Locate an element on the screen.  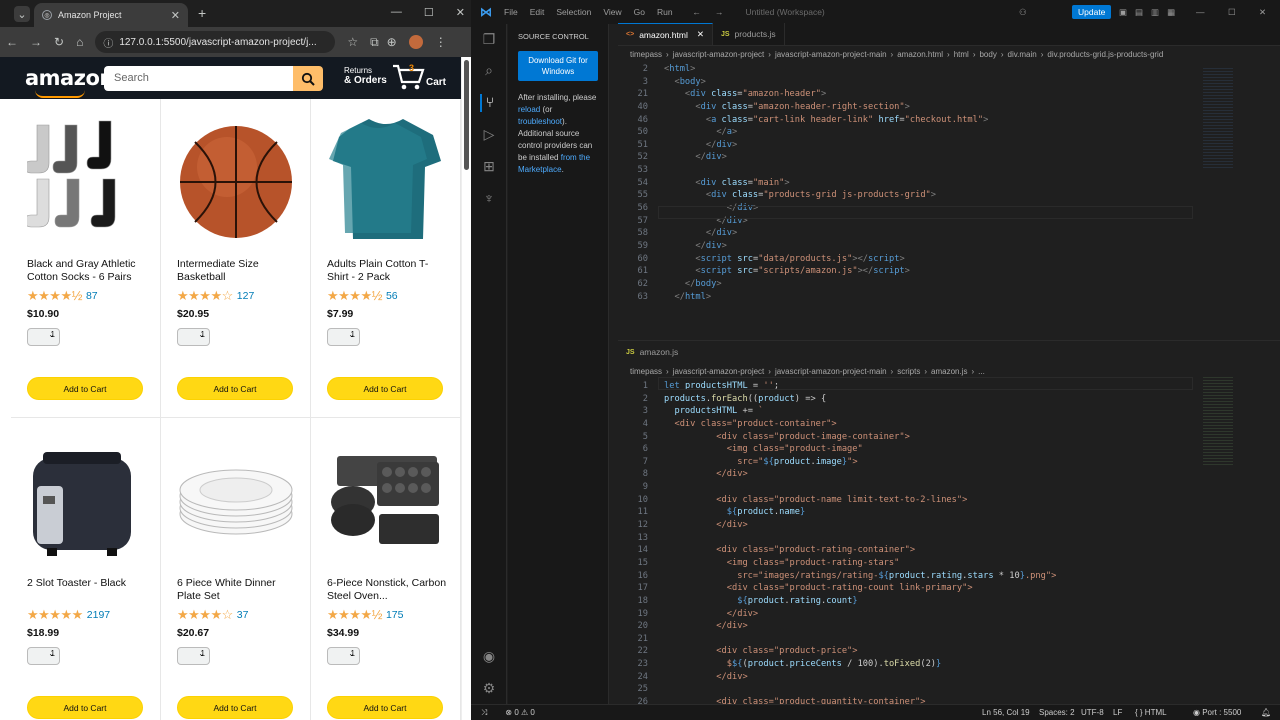
new-tab-icon: + is located at coordinates (202, 13).